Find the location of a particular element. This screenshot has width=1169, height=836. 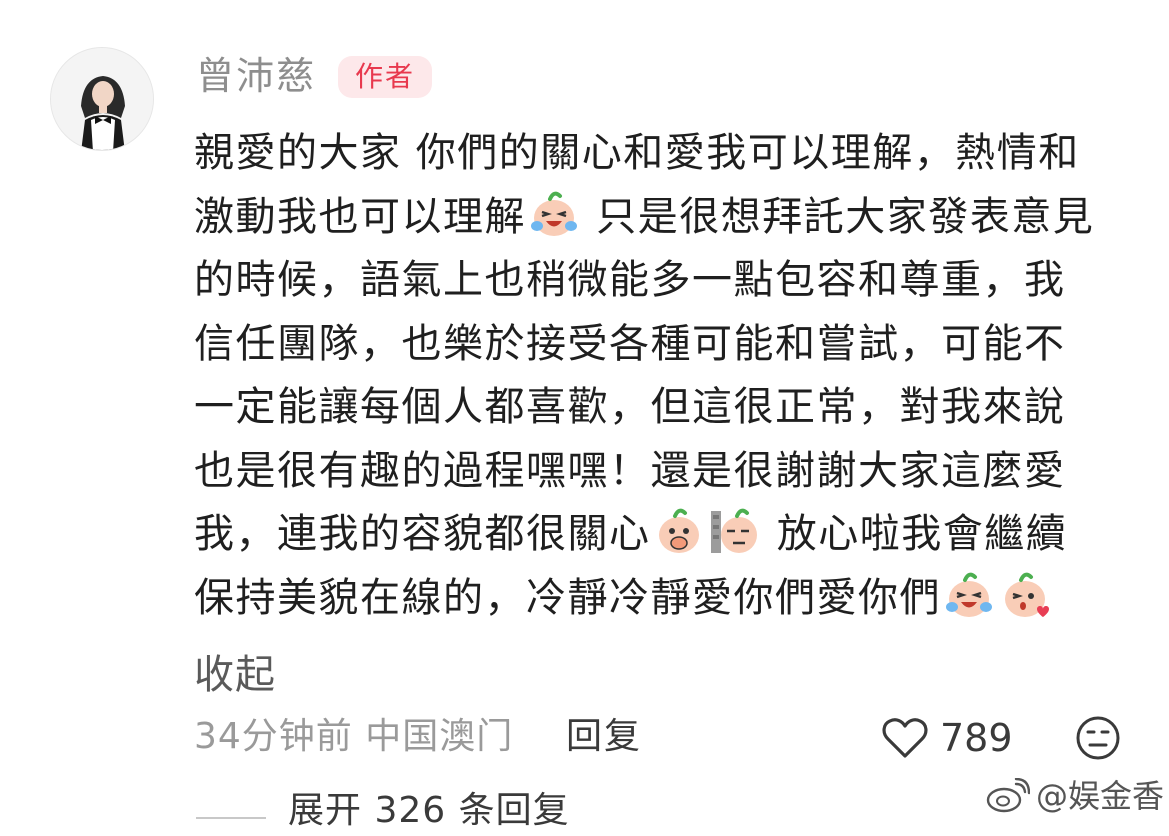

comment-meta: 34分钟前 中国澳门 is located at coordinates (354, 736).